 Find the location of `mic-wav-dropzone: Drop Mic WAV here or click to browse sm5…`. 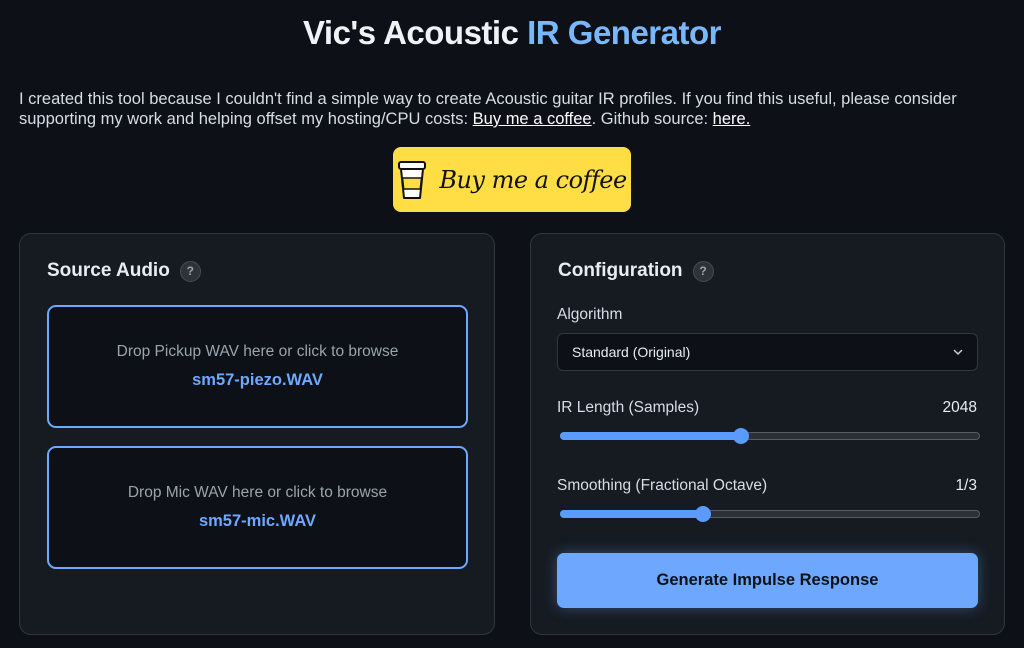

mic-wav-dropzone: Drop Mic WAV here or click to browse sm5… is located at coordinates (257, 507).